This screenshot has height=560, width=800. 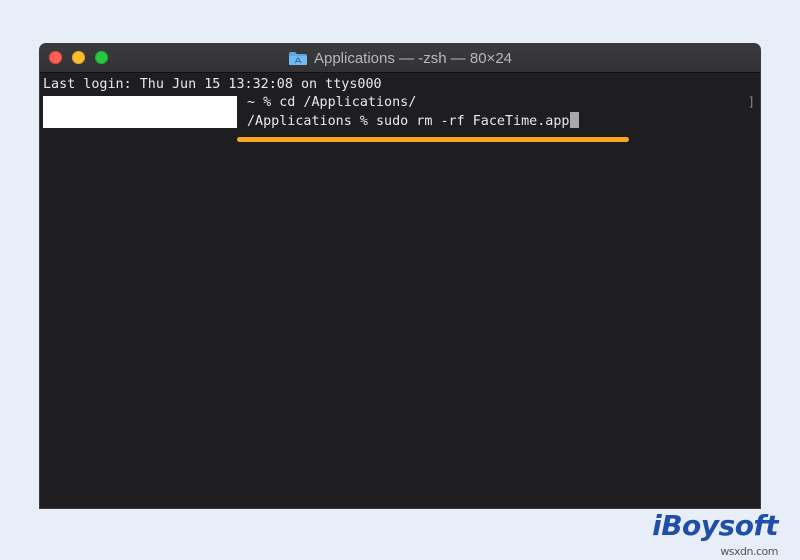 I want to click on command-line-rm-text: /Applications % sudo rm -rf FaceTime.app, so click(x=408, y=121).